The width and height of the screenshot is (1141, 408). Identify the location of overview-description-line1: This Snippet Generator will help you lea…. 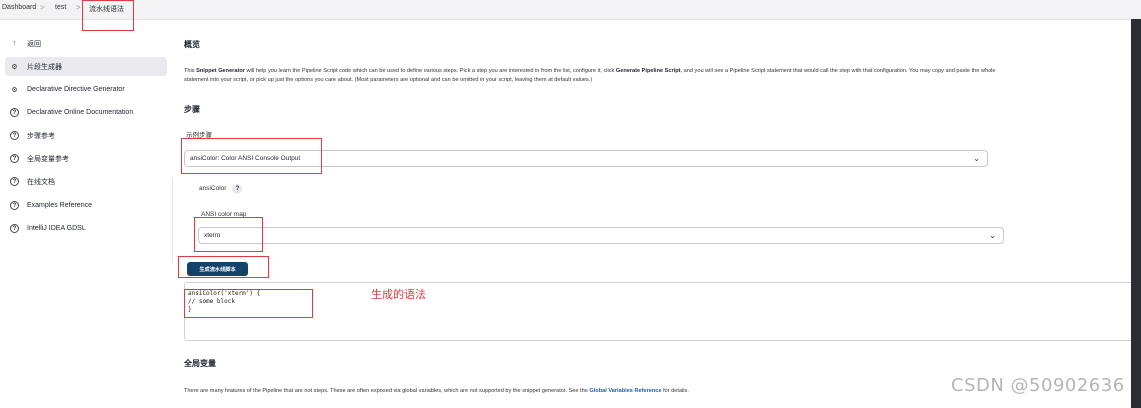
(590, 71).